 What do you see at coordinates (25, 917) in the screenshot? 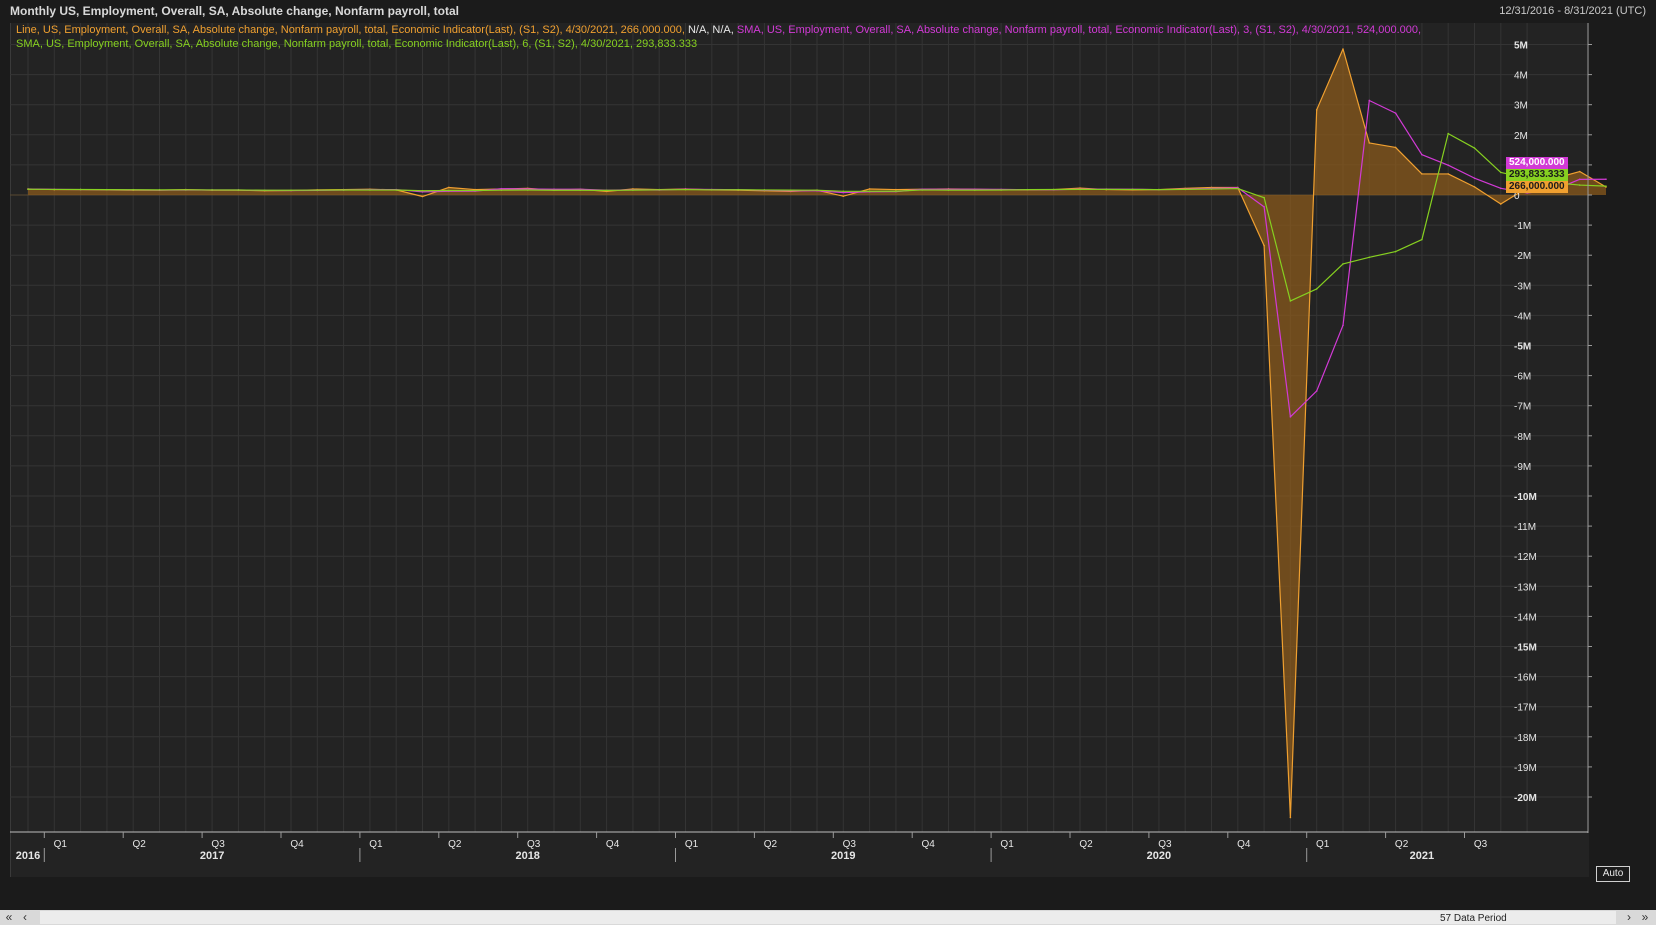
I see `scroll-prev-button: ‹` at bounding box center [25, 917].